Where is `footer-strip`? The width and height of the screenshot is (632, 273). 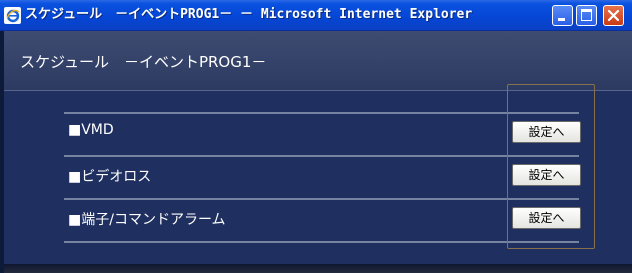 footer-strip is located at coordinates (318, 268).